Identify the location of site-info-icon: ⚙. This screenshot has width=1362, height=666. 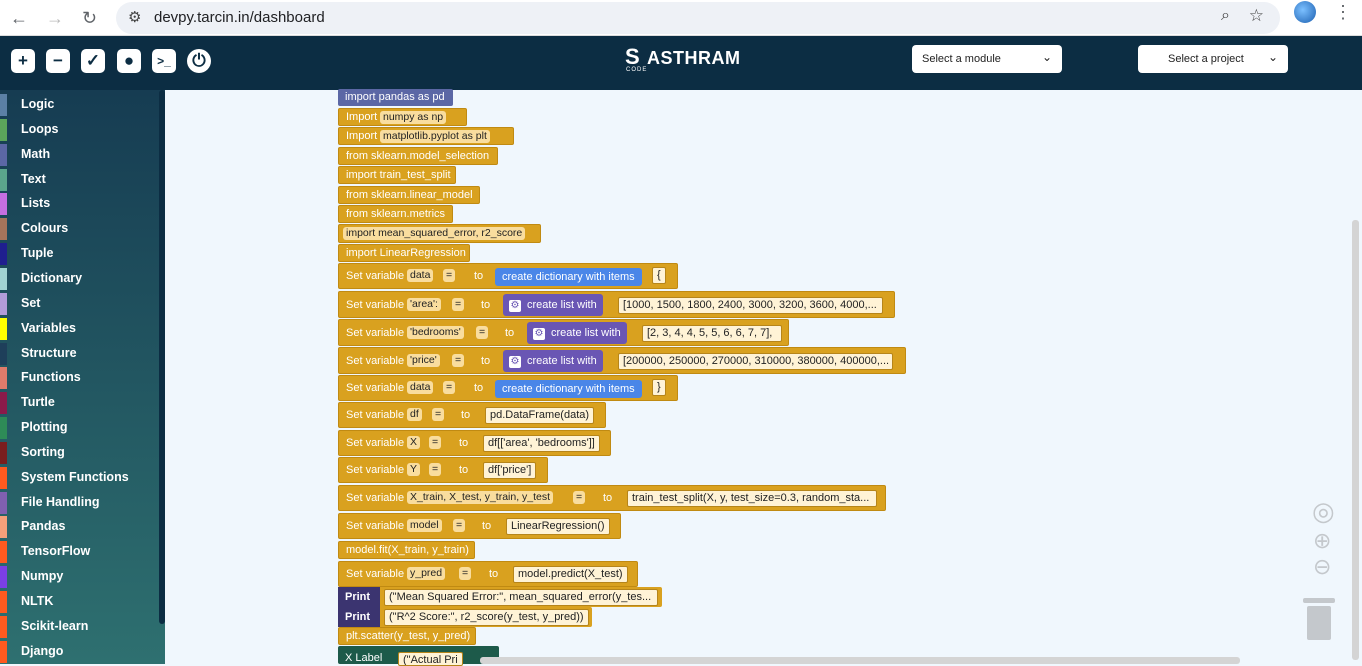
(134, 17).